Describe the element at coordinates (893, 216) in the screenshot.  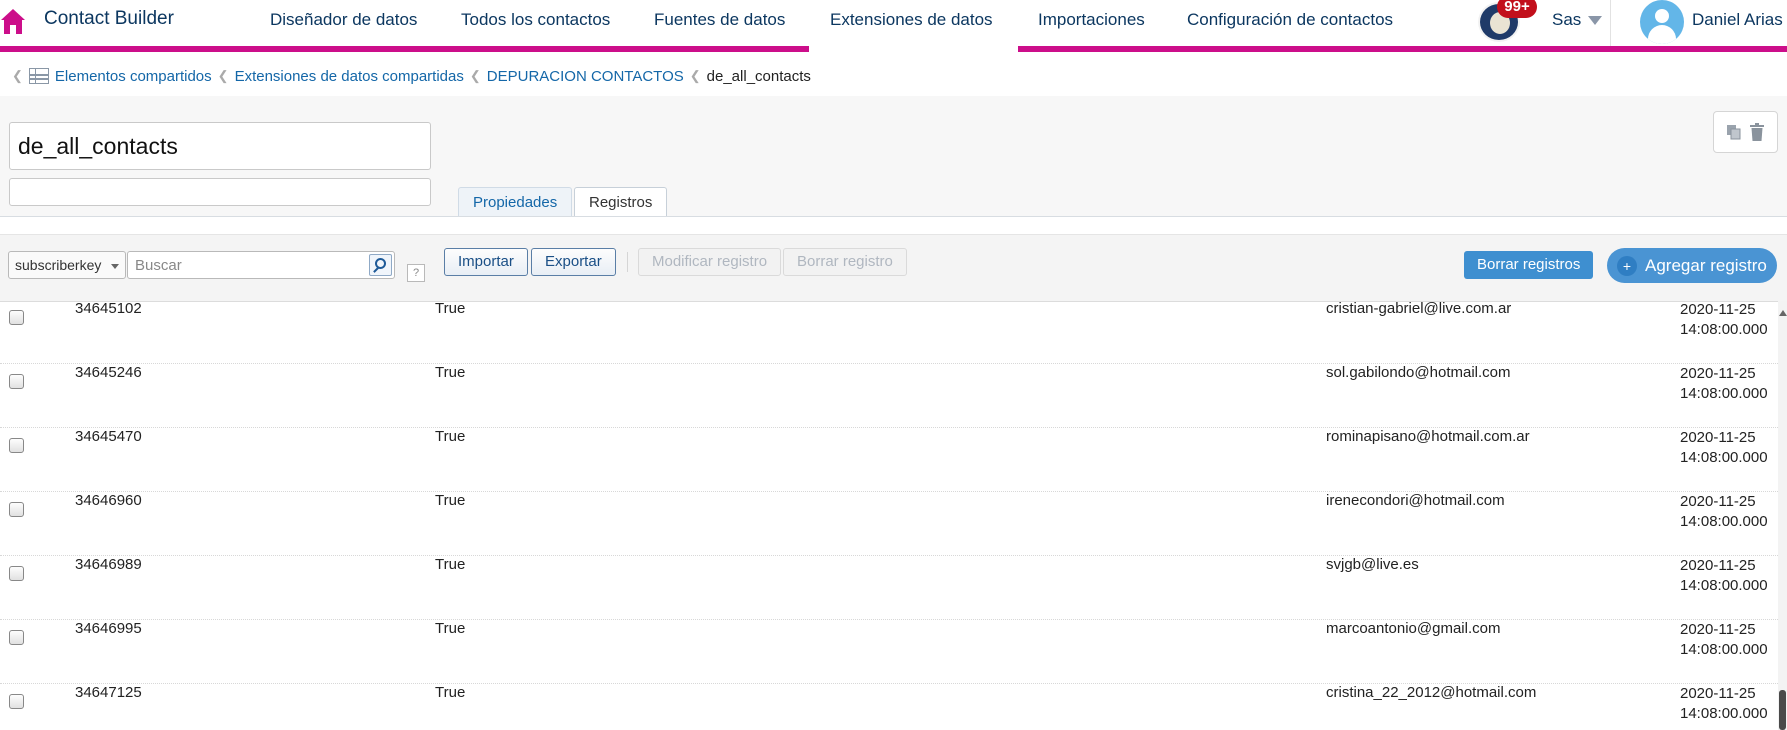
I see `tab-divider` at that location.